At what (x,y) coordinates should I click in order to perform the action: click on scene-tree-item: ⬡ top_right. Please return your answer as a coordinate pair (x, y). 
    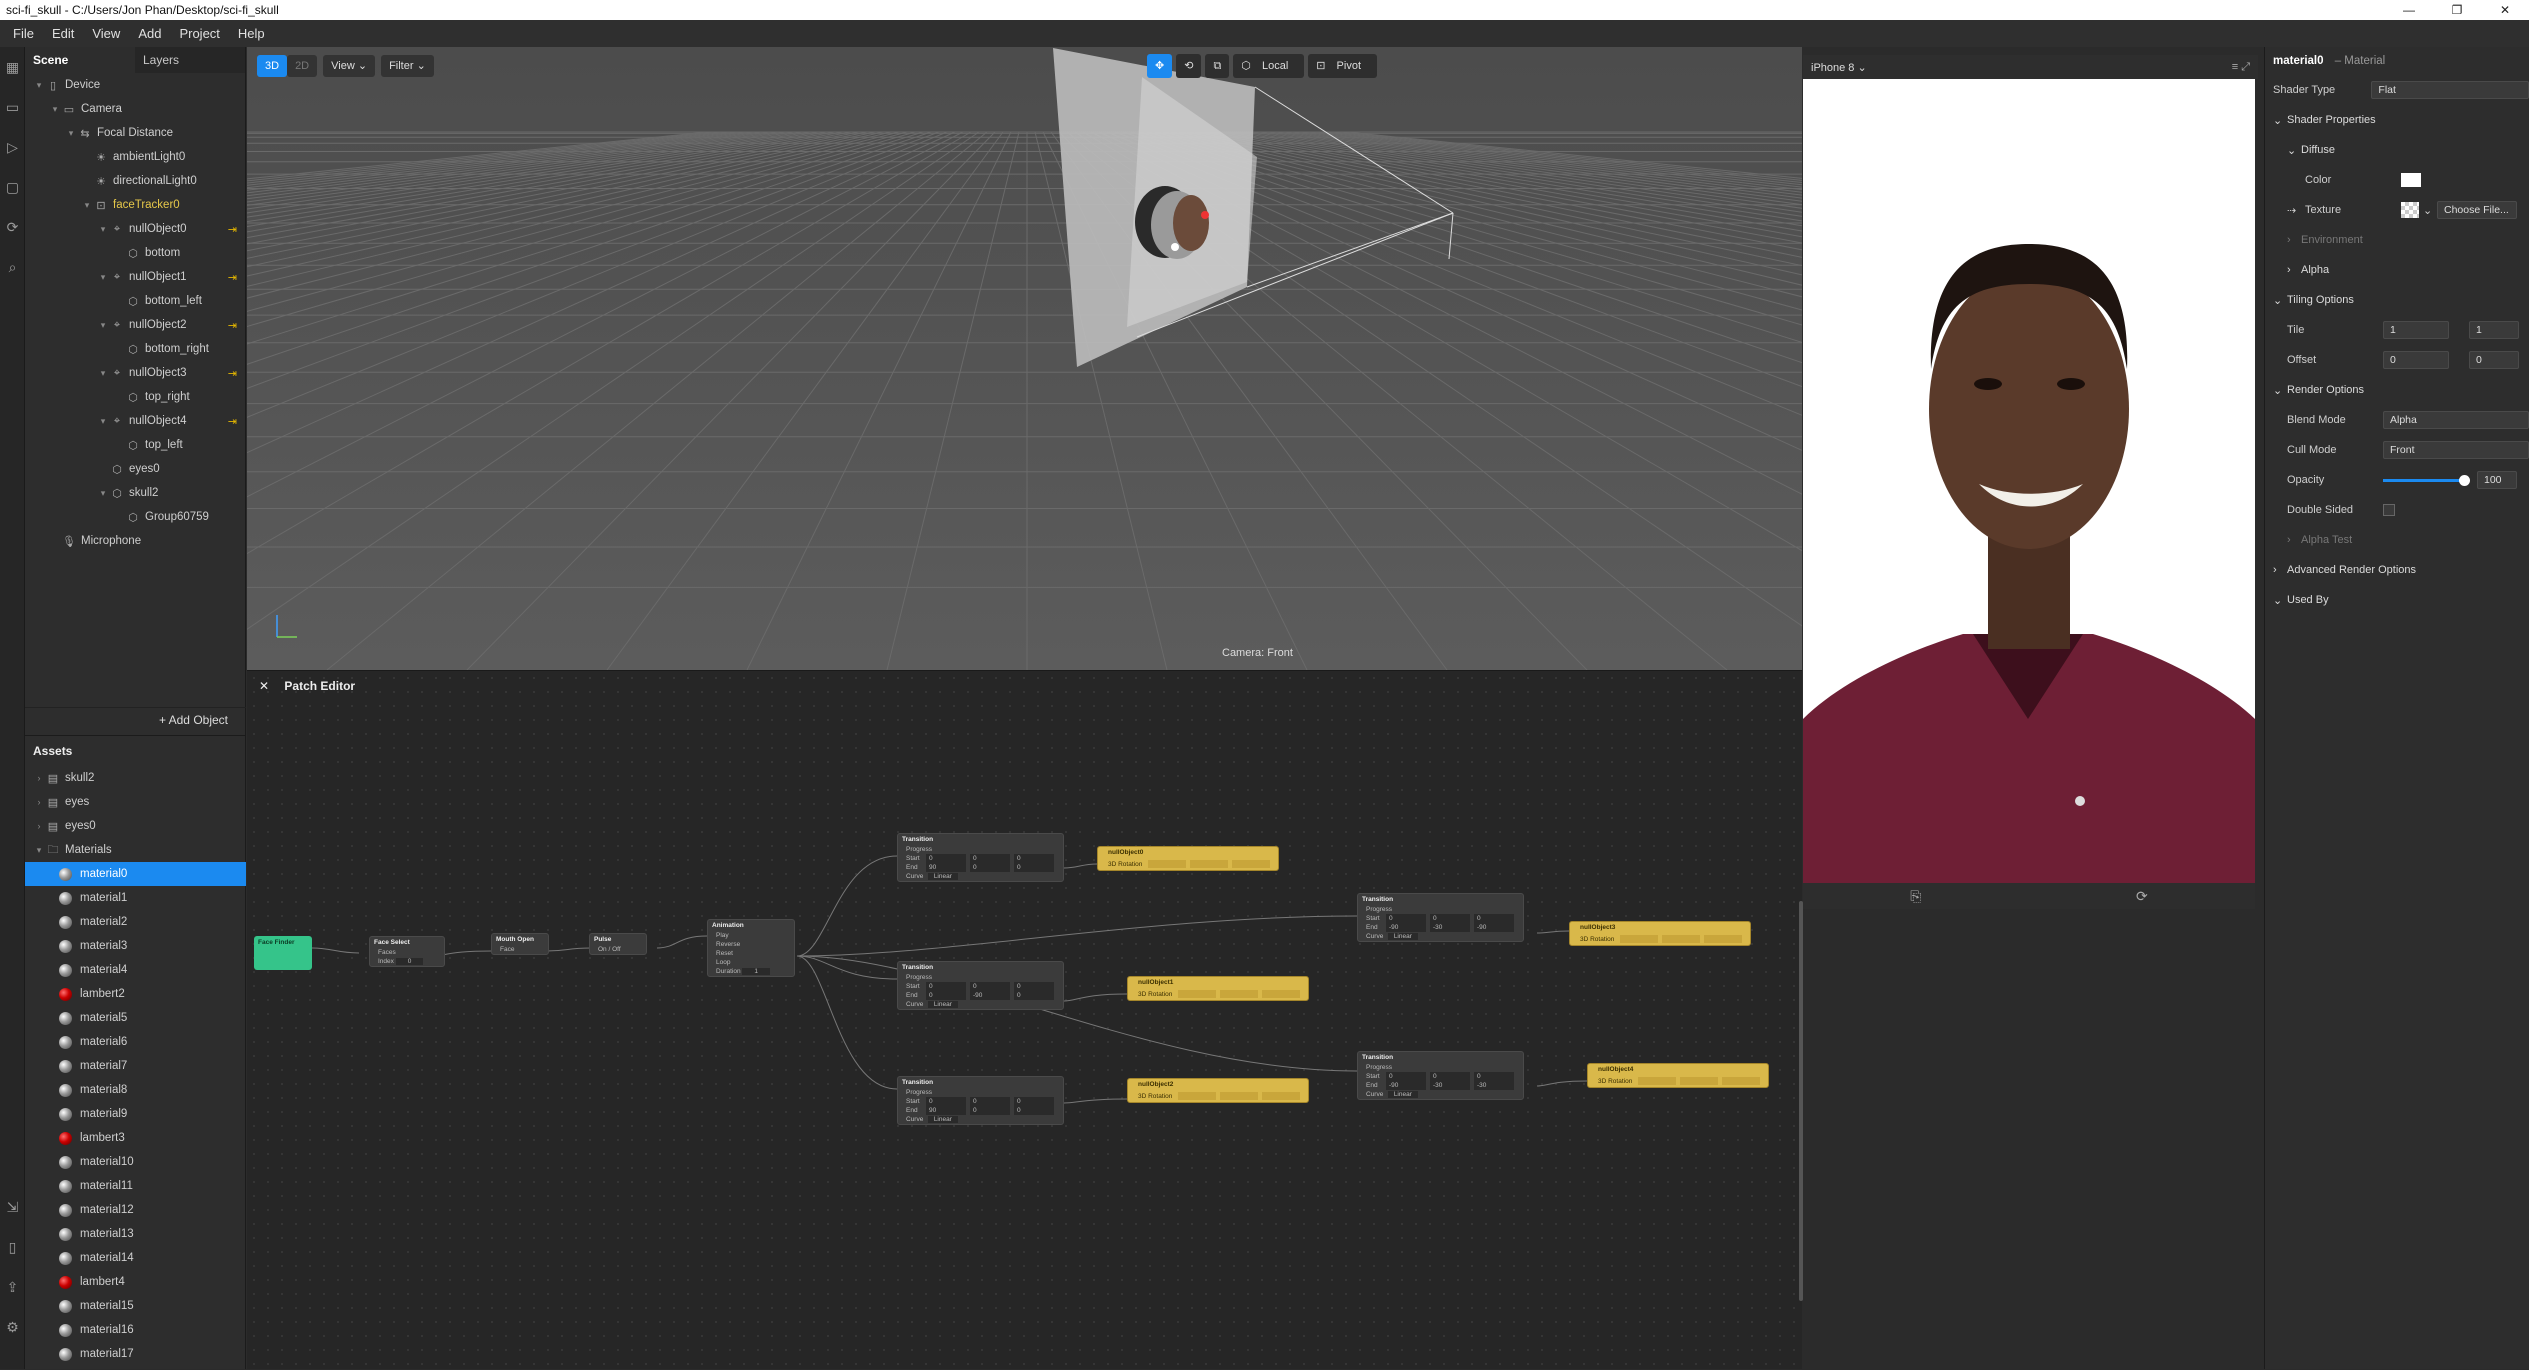
    Looking at the image, I should click on (135, 397).